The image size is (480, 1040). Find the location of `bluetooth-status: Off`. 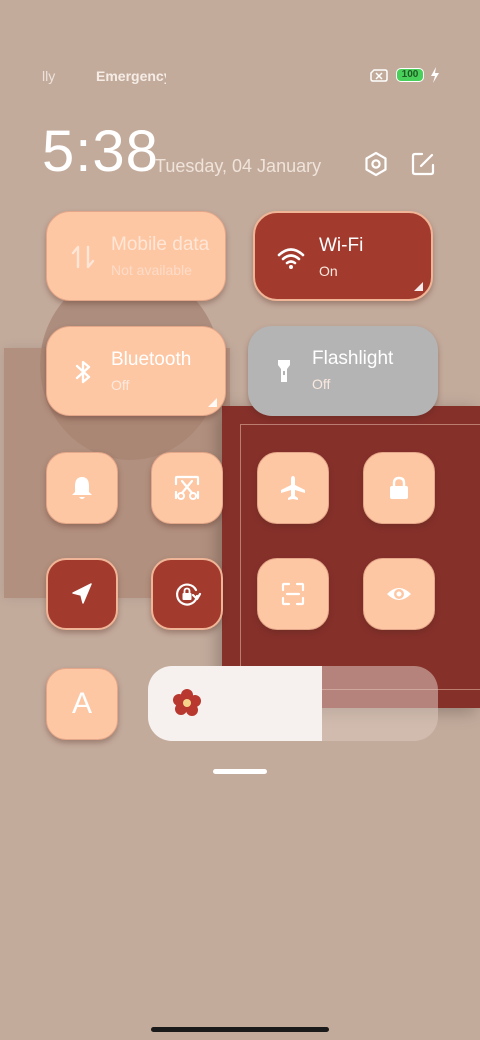

bluetooth-status: Off is located at coordinates (120, 385).